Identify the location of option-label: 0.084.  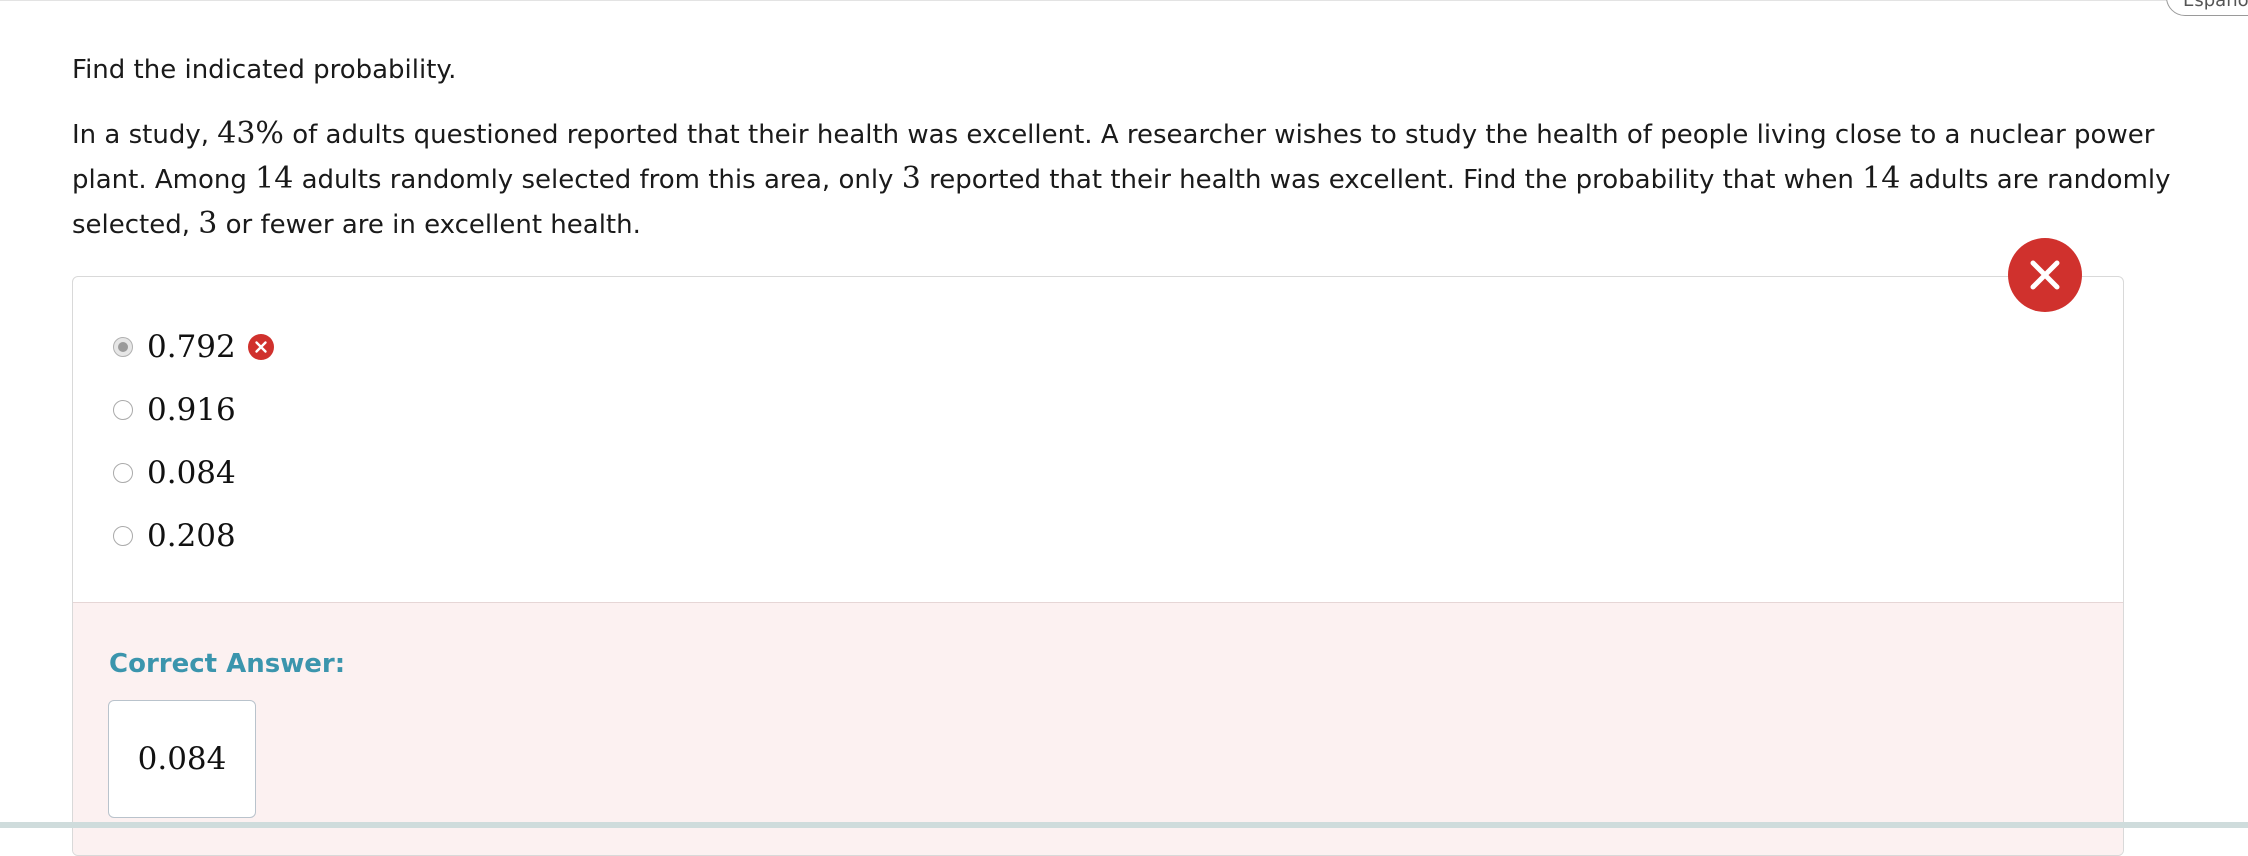
(191, 473).